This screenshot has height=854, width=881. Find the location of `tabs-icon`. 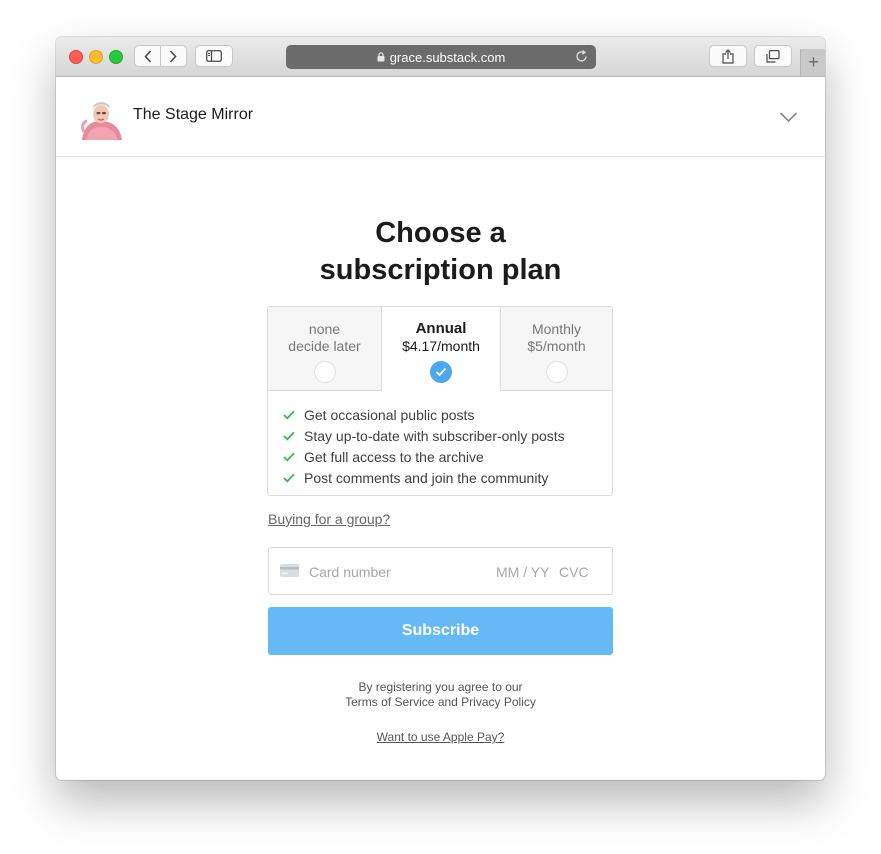

tabs-icon is located at coordinates (773, 56).